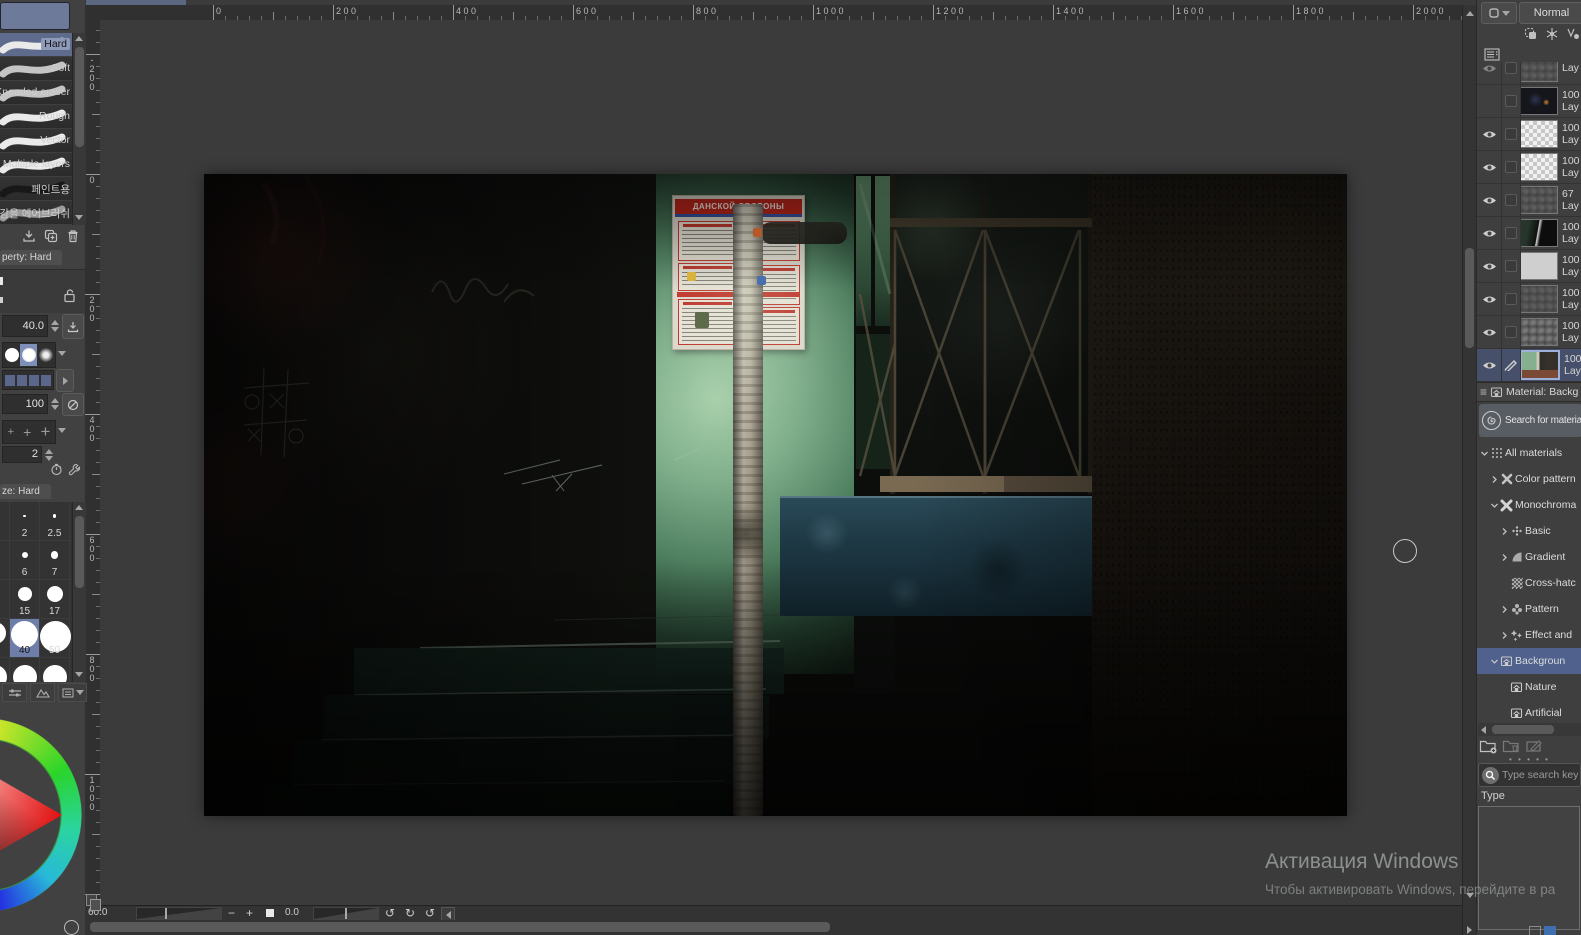 The height and width of the screenshot is (935, 1581). What do you see at coordinates (1550, 930) in the screenshot?
I see `view-mode-active-icon` at bounding box center [1550, 930].